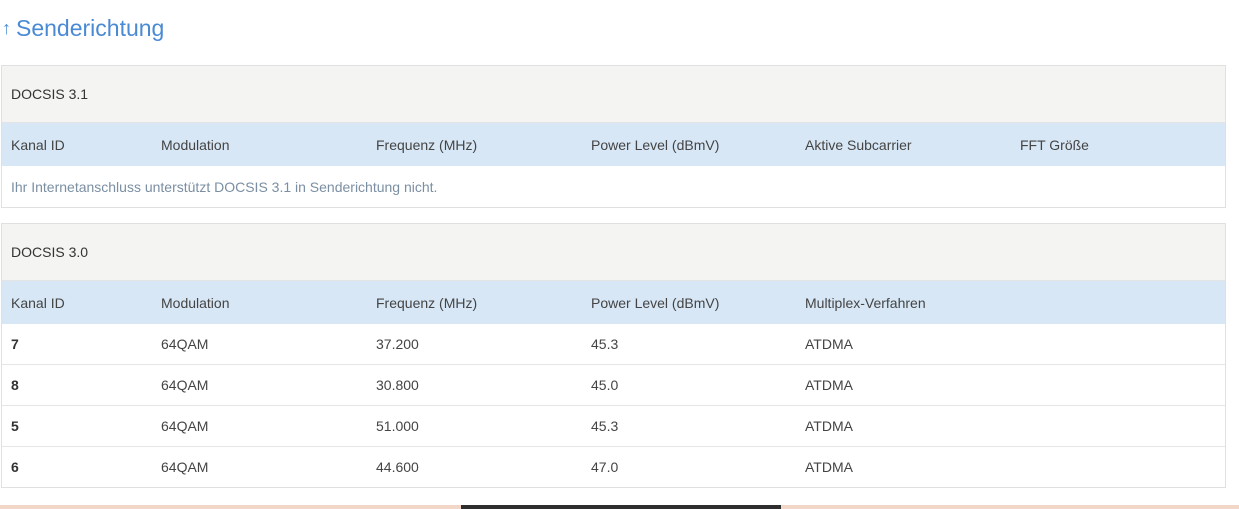  What do you see at coordinates (6, 27) in the screenshot?
I see `arrow-up-icon: ↑` at bounding box center [6, 27].